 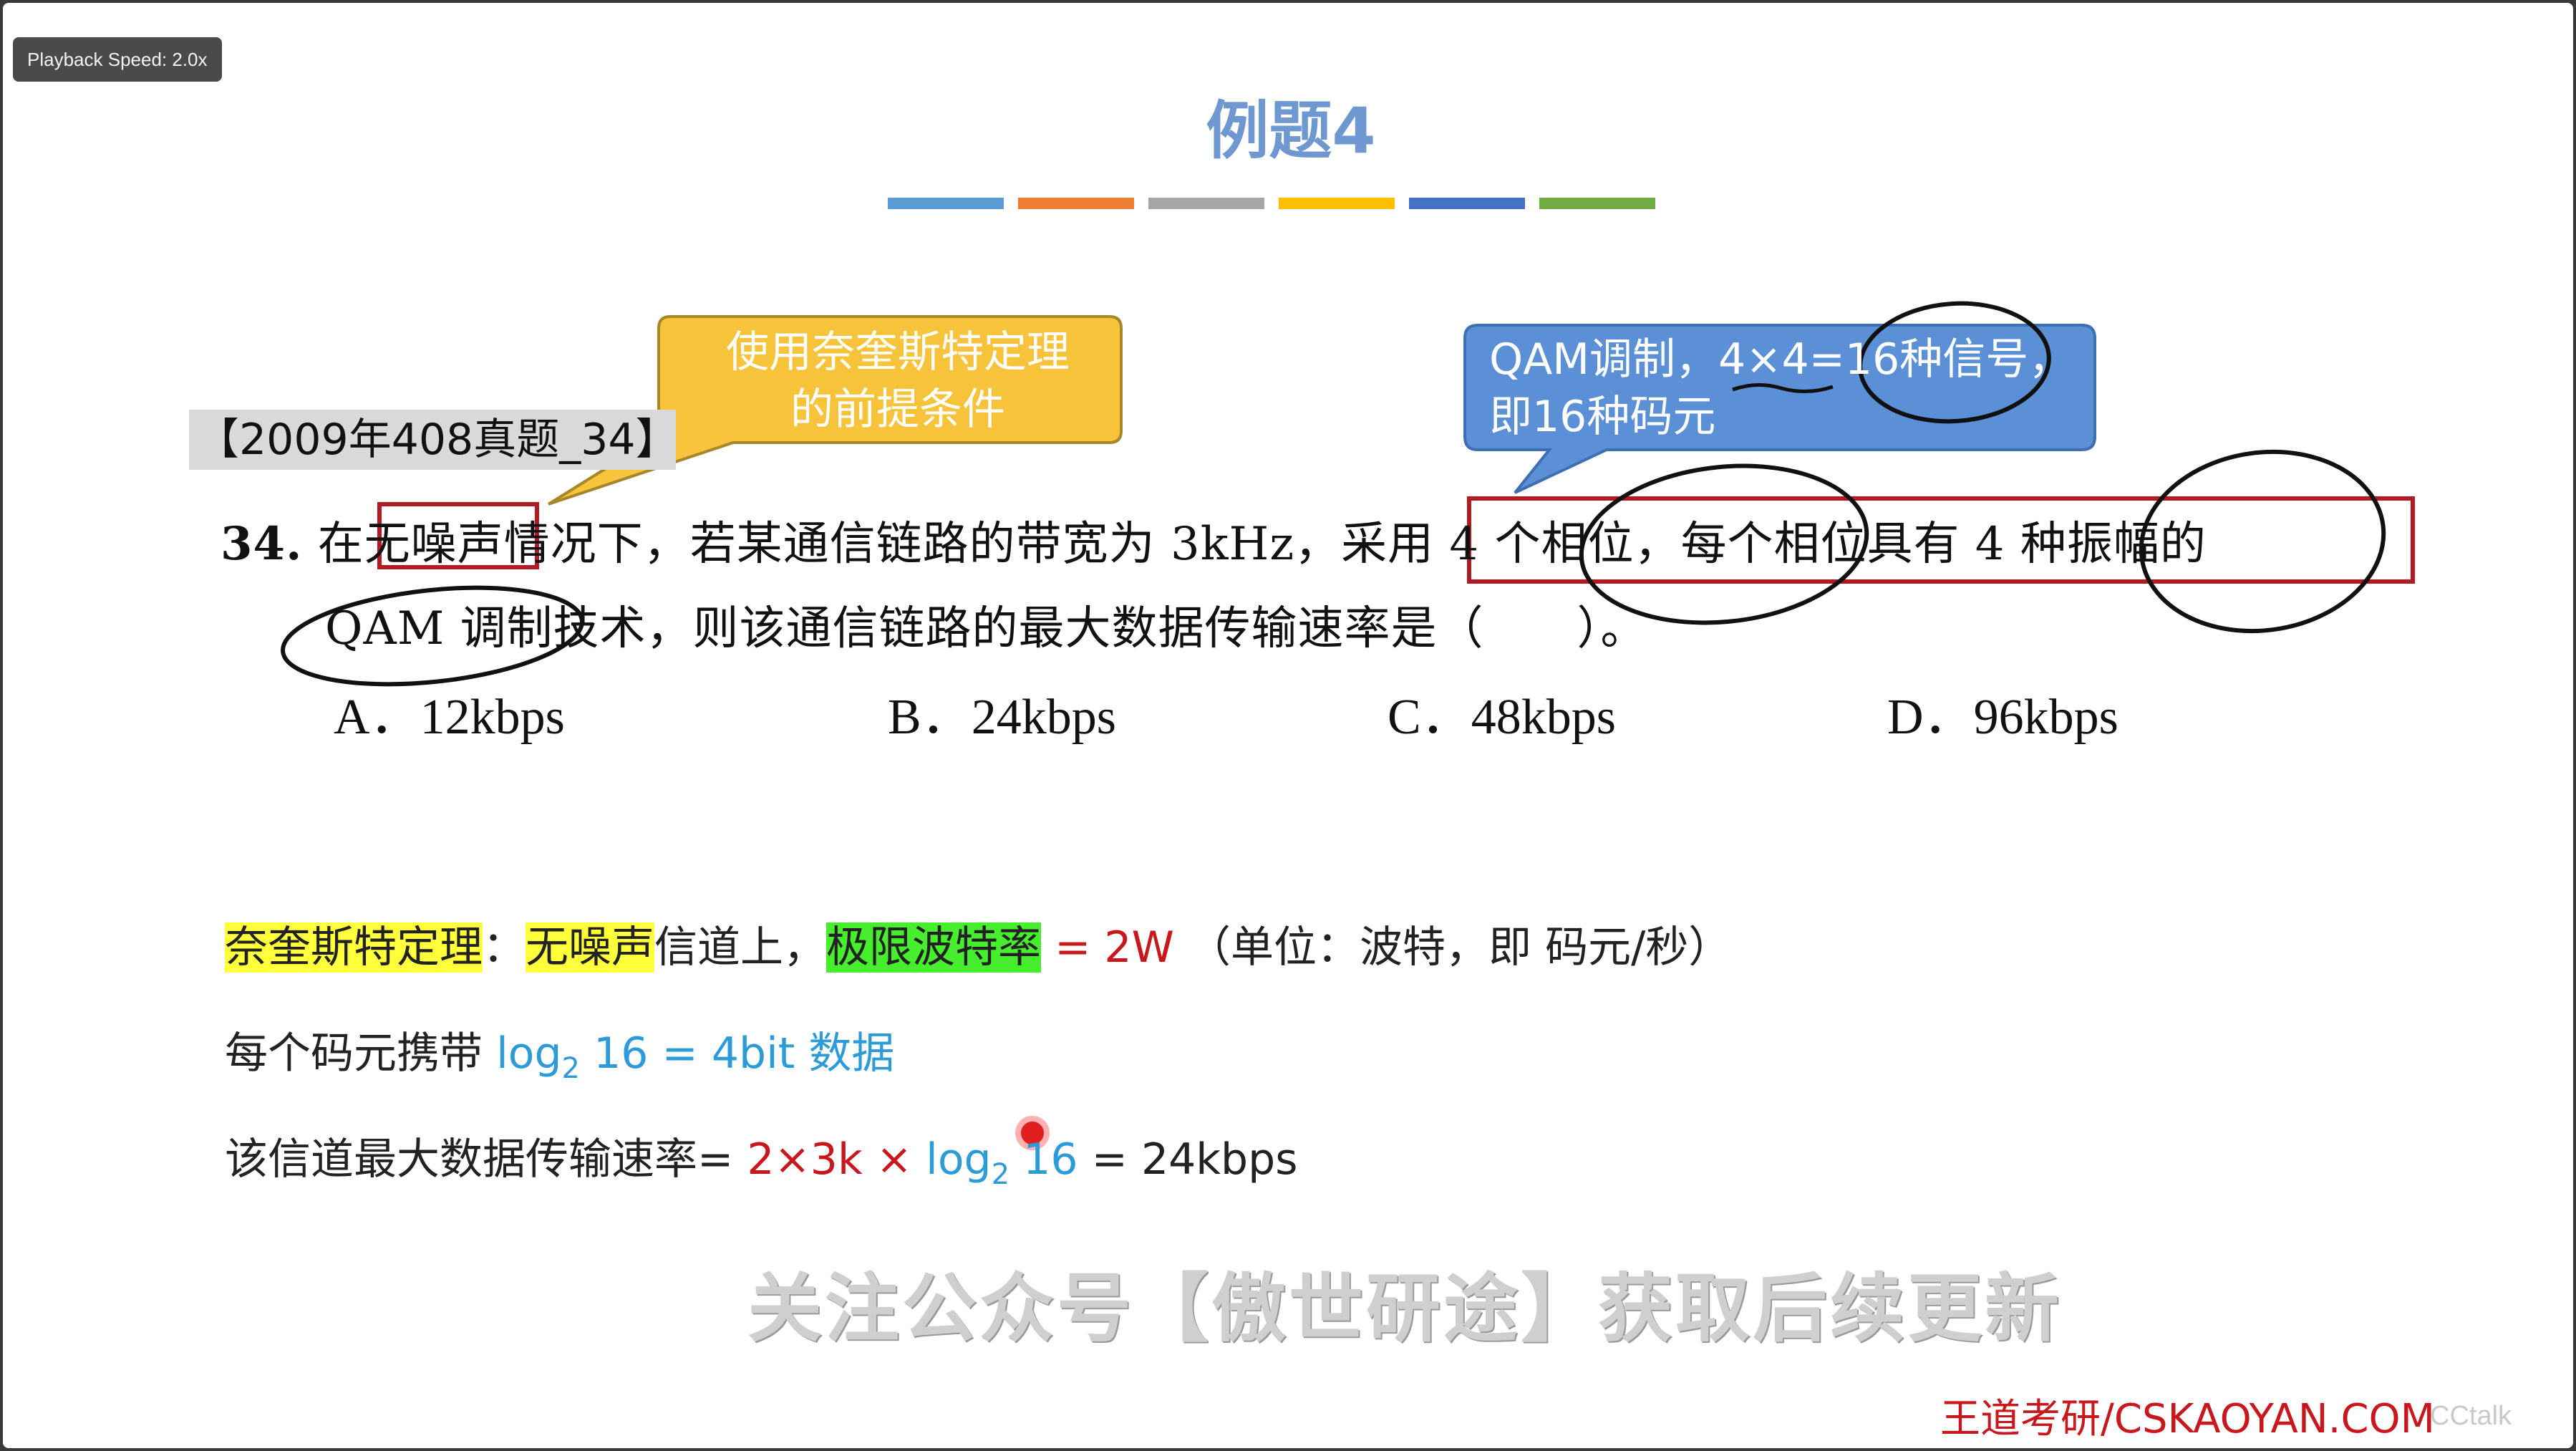 I want to click on question-condition: 无噪声, so click(x=434, y=544).